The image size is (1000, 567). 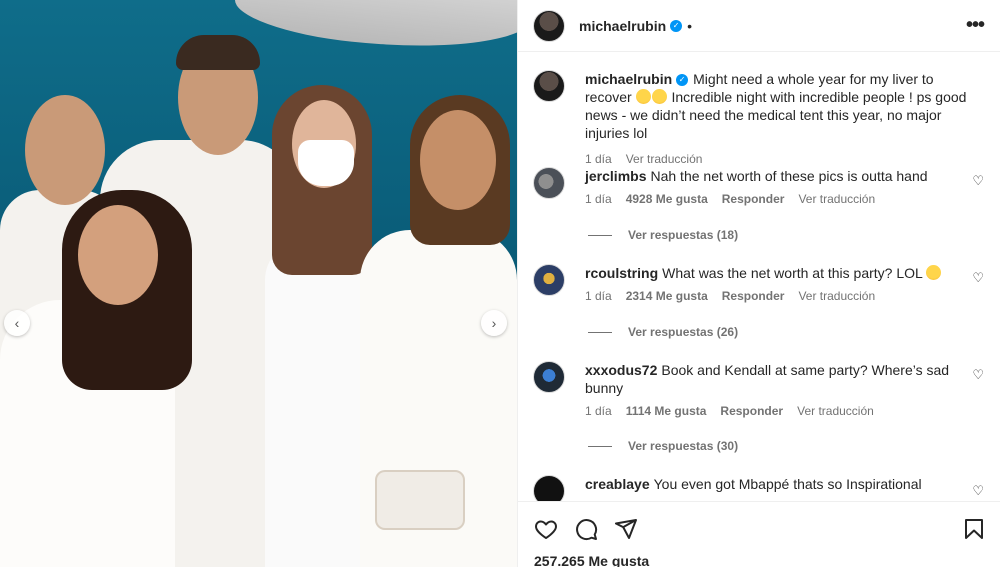 What do you see at coordinates (759, 528) in the screenshot?
I see `post-actions-bar` at bounding box center [759, 528].